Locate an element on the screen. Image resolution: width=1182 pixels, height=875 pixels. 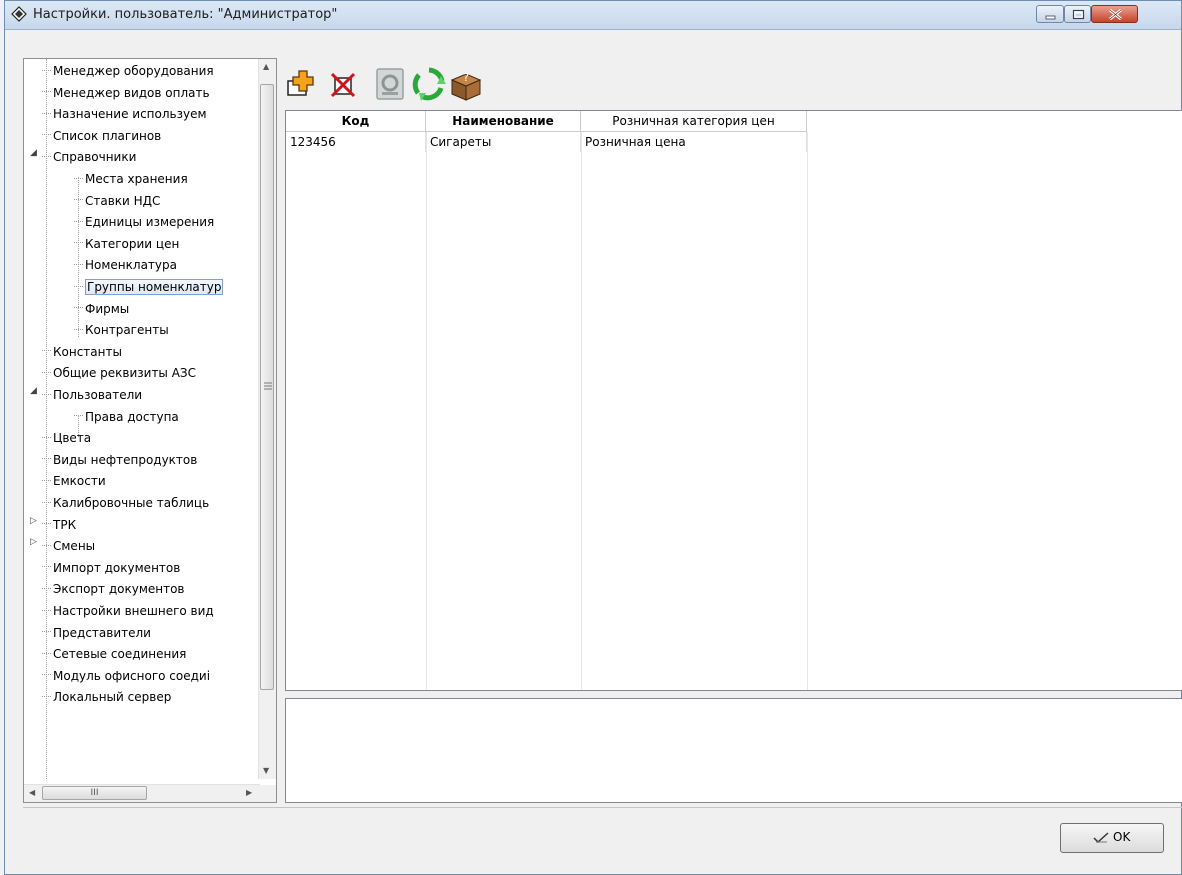
tree-item: Пользователи is located at coordinates (92, 395).